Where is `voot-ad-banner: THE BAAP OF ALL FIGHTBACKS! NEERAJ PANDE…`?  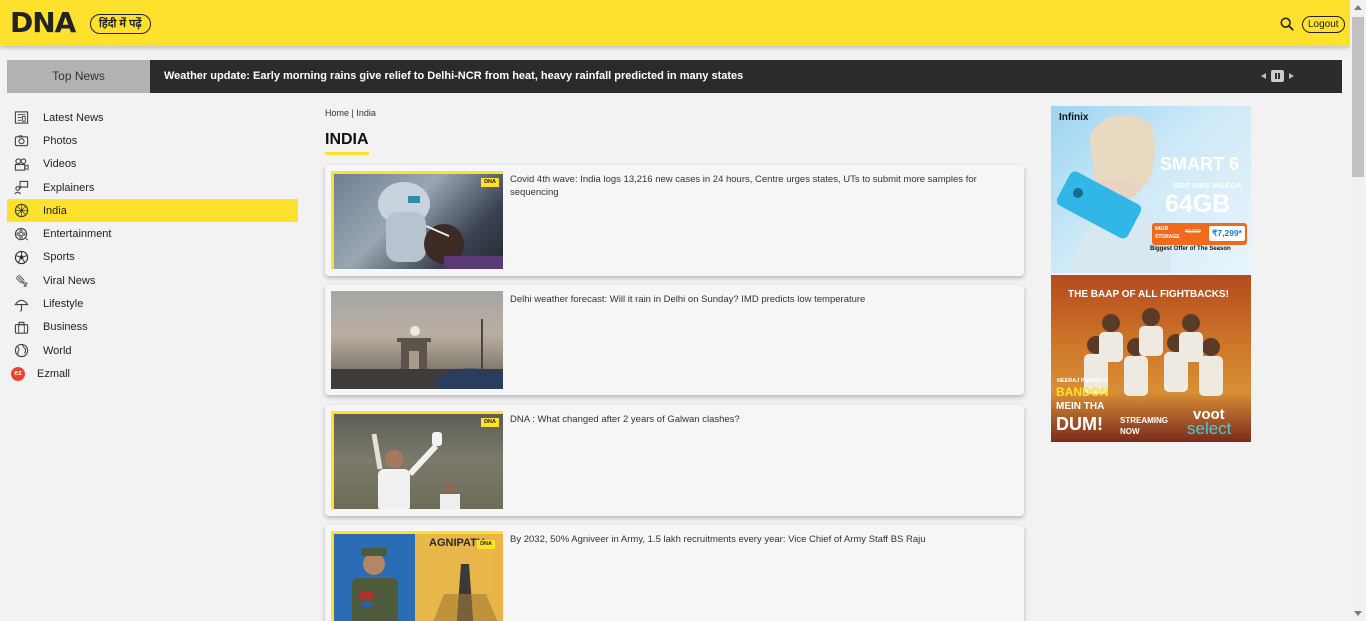
voot-ad-banner: THE BAAP OF ALL FIGHTBACKS! NEERAJ PANDE… is located at coordinates (1151, 358).